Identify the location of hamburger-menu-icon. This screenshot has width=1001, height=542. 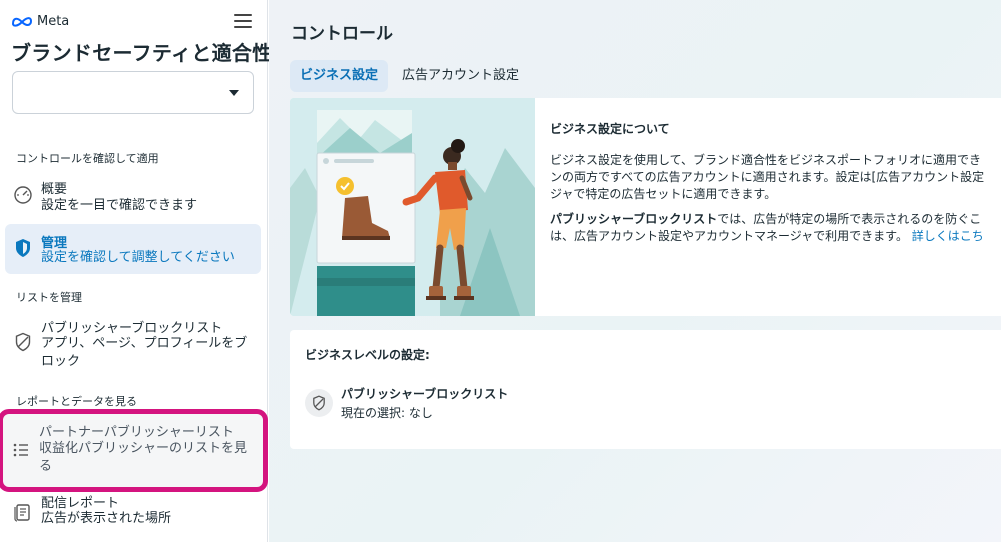
(243, 21).